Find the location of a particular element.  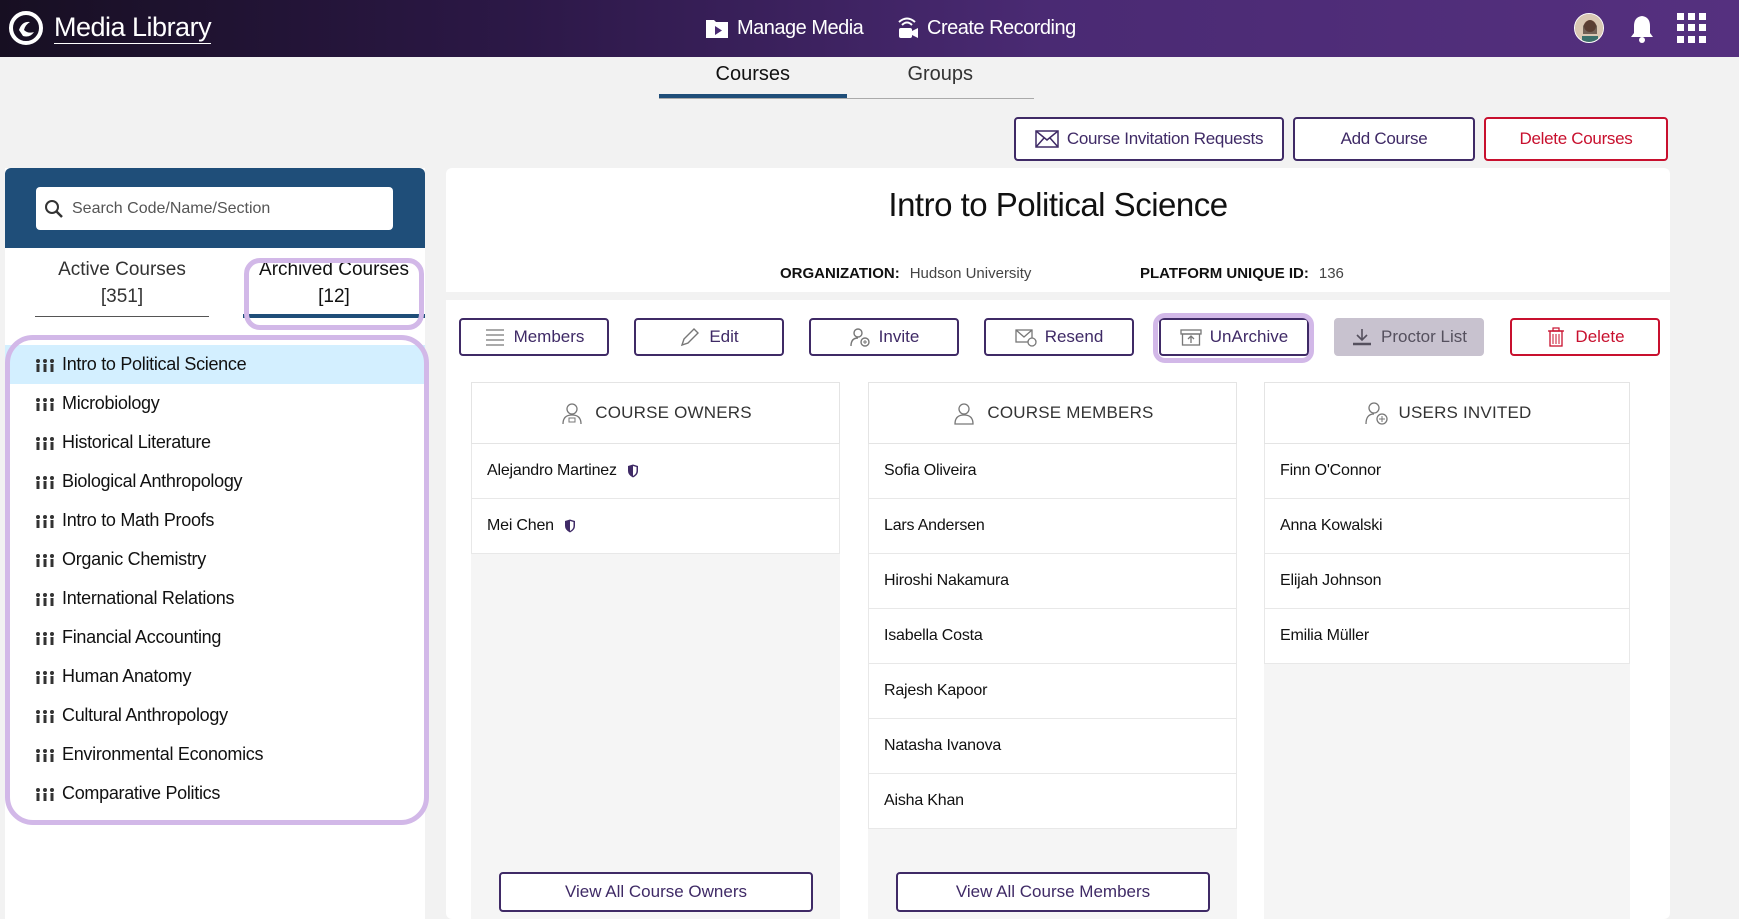

organization-value: Hudson University is located at coordinates (970, 273).